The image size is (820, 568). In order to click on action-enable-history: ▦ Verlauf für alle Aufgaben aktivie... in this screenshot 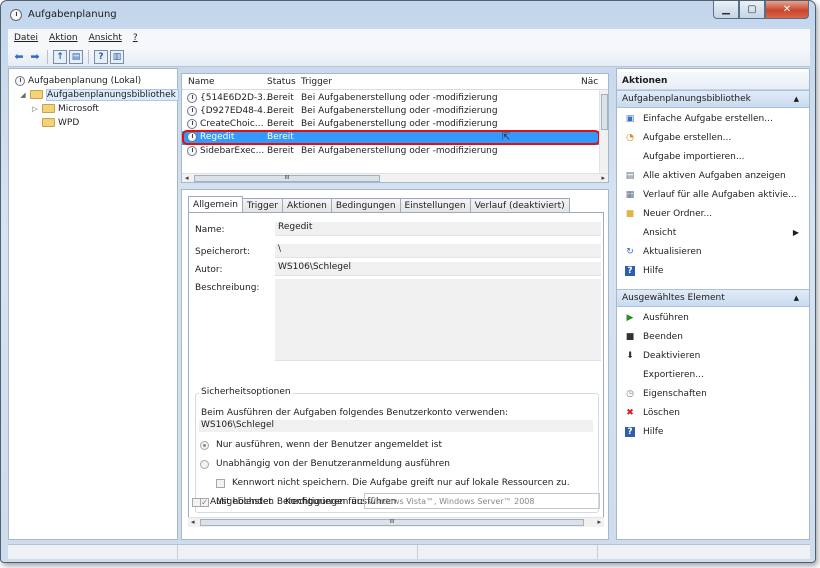, I will do `click(713, 194)`.